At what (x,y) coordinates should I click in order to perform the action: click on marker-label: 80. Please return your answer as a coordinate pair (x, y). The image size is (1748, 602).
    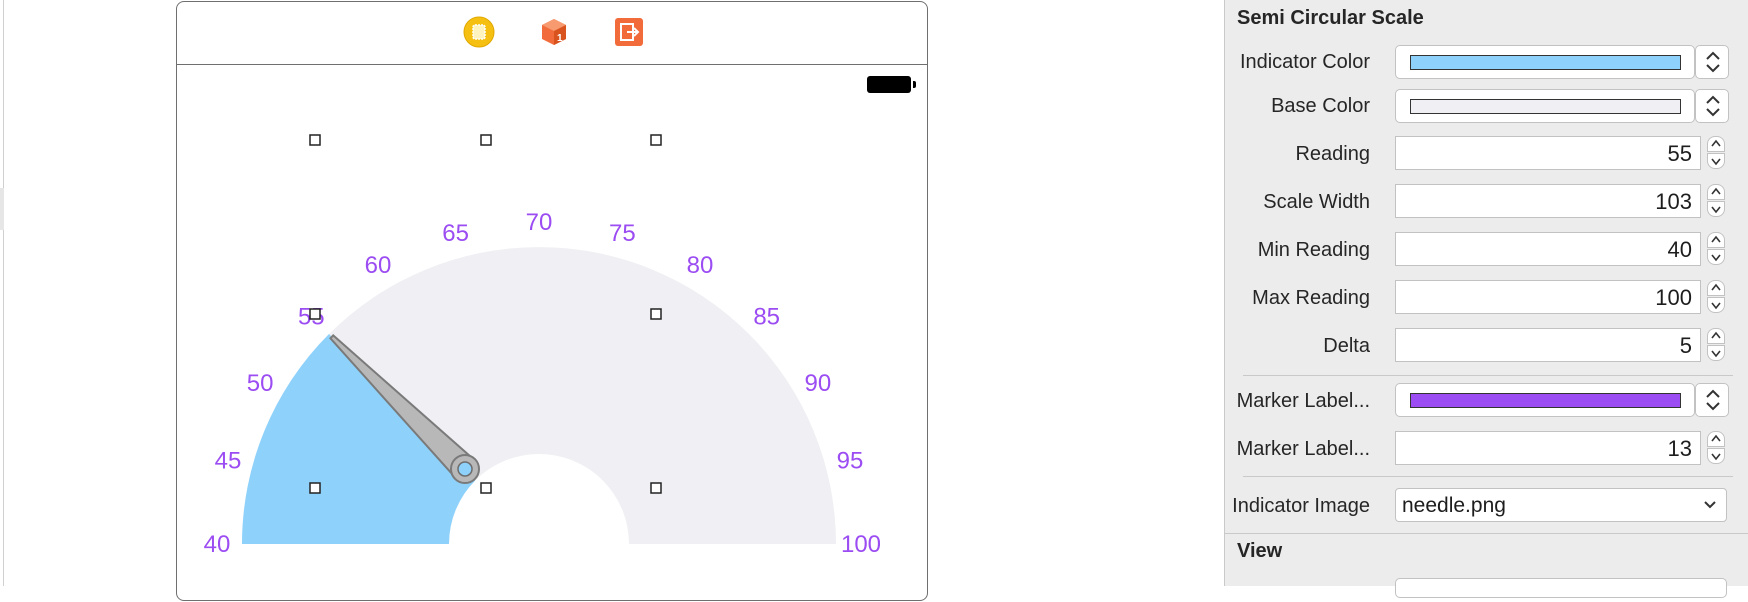
    Looking at the image, I should click on (700, 265).